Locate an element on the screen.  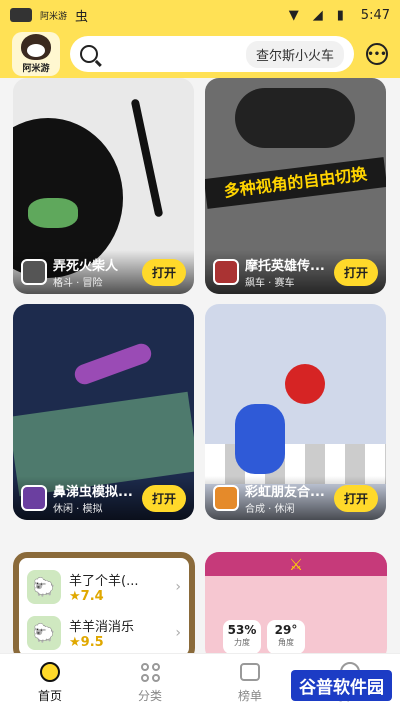
status-bar: 阿米游 虫 ▼ ◢ ▮ 5:47 is located at coordinates (200, 15).